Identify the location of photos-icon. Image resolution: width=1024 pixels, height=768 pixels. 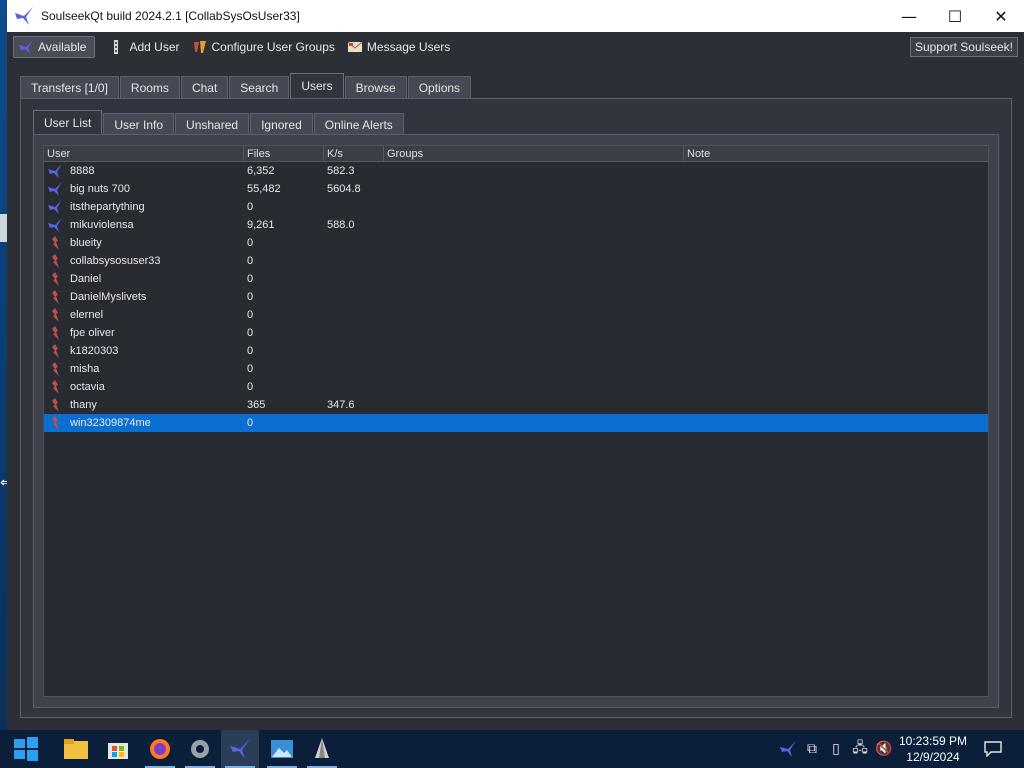
(282, 749).